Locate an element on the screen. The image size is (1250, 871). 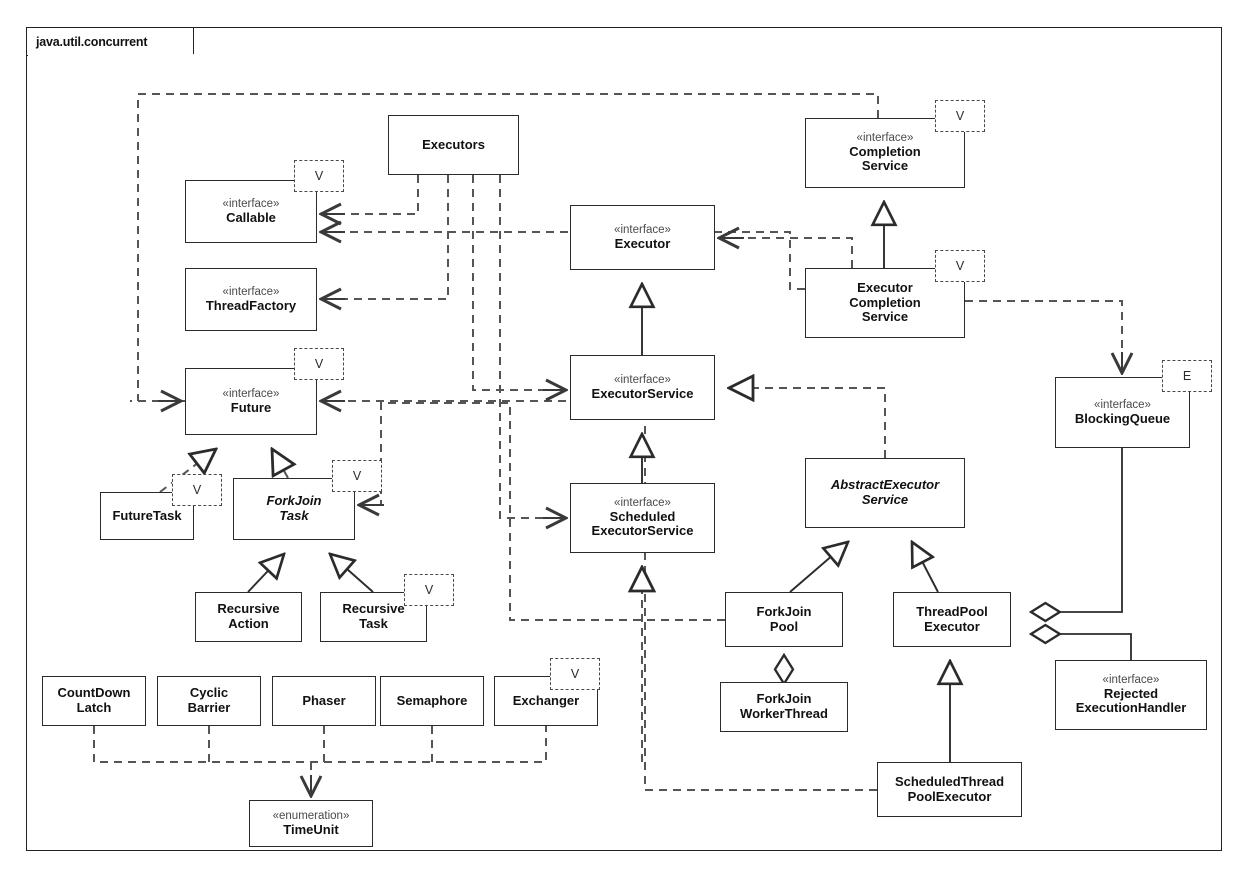
class-box-timeunit: «enumeration» TimeUnit is located at coordinates (311, 823).